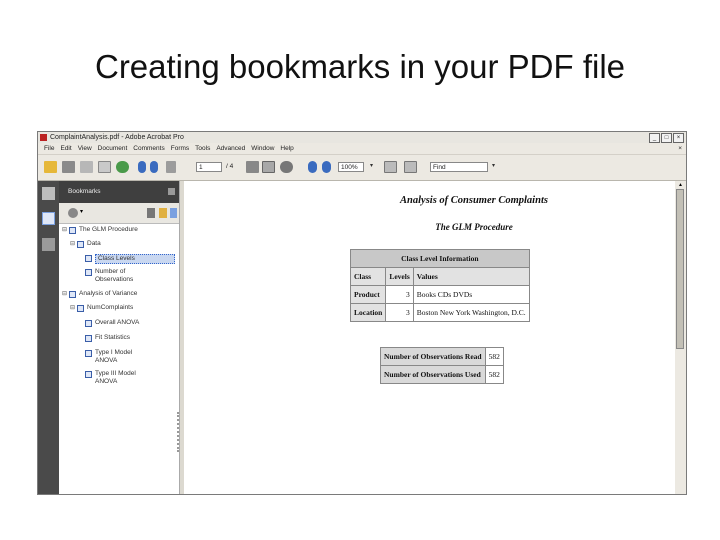  Describe the element at coordinates (440, 258) in the screenshot. I see `table-caption: Class Level Information` at that location.